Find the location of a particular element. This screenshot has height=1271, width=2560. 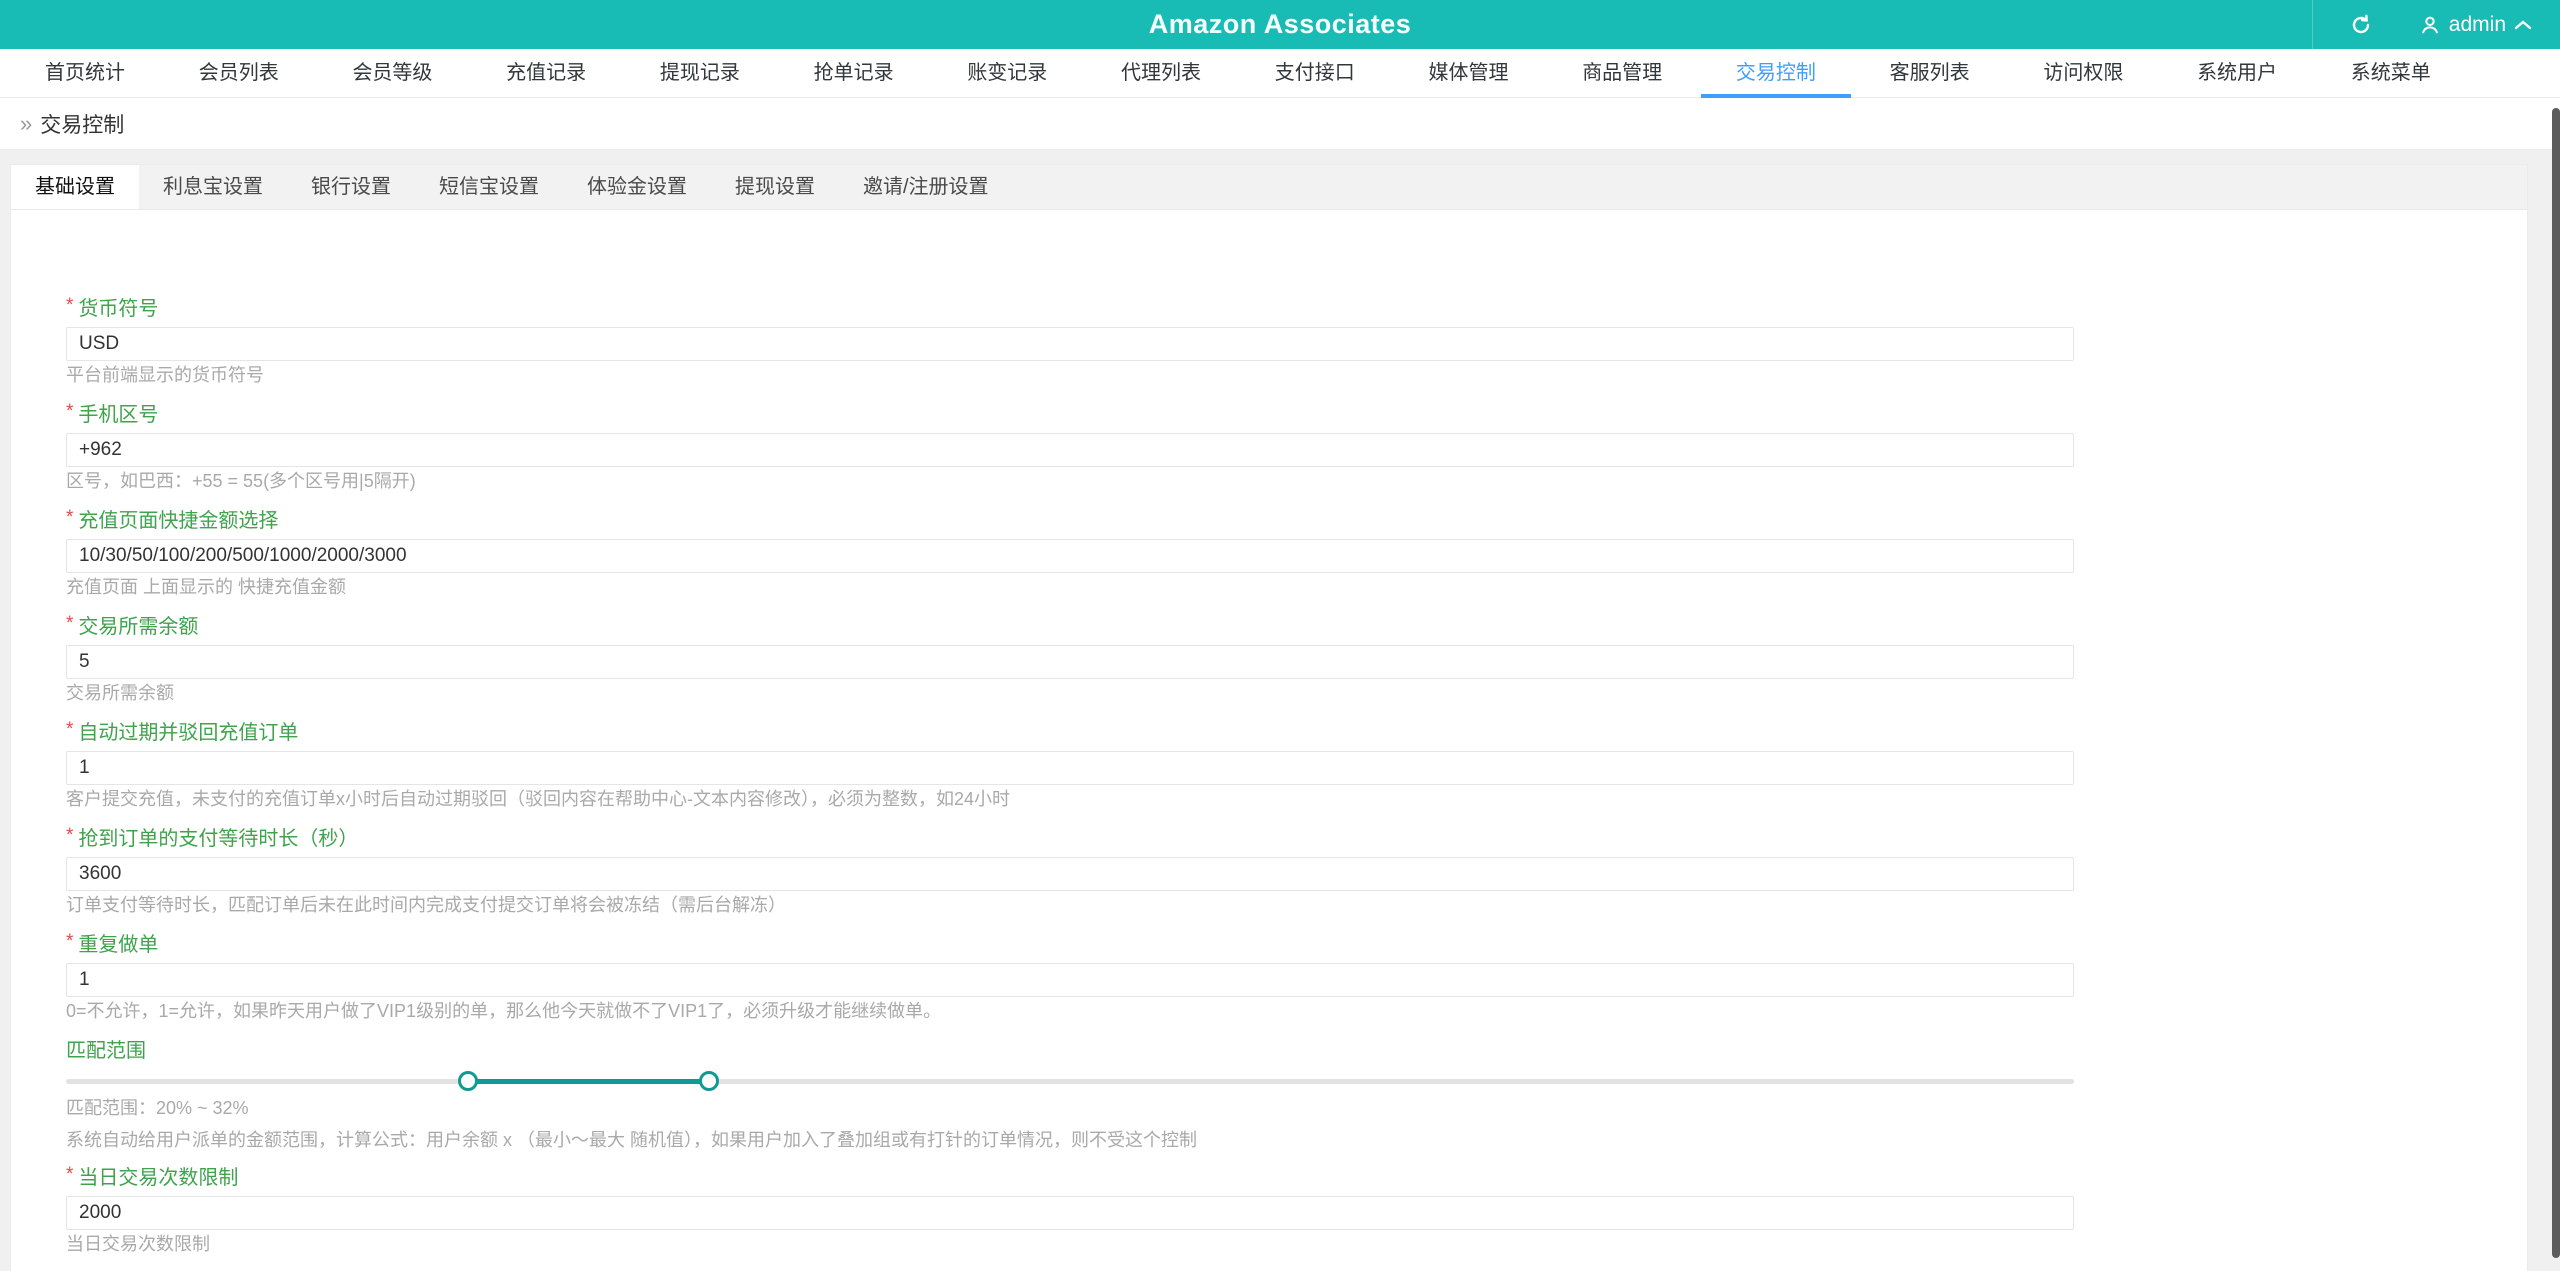

menu-item-member-level: 会员等级 is located at coordinates (392, 73).